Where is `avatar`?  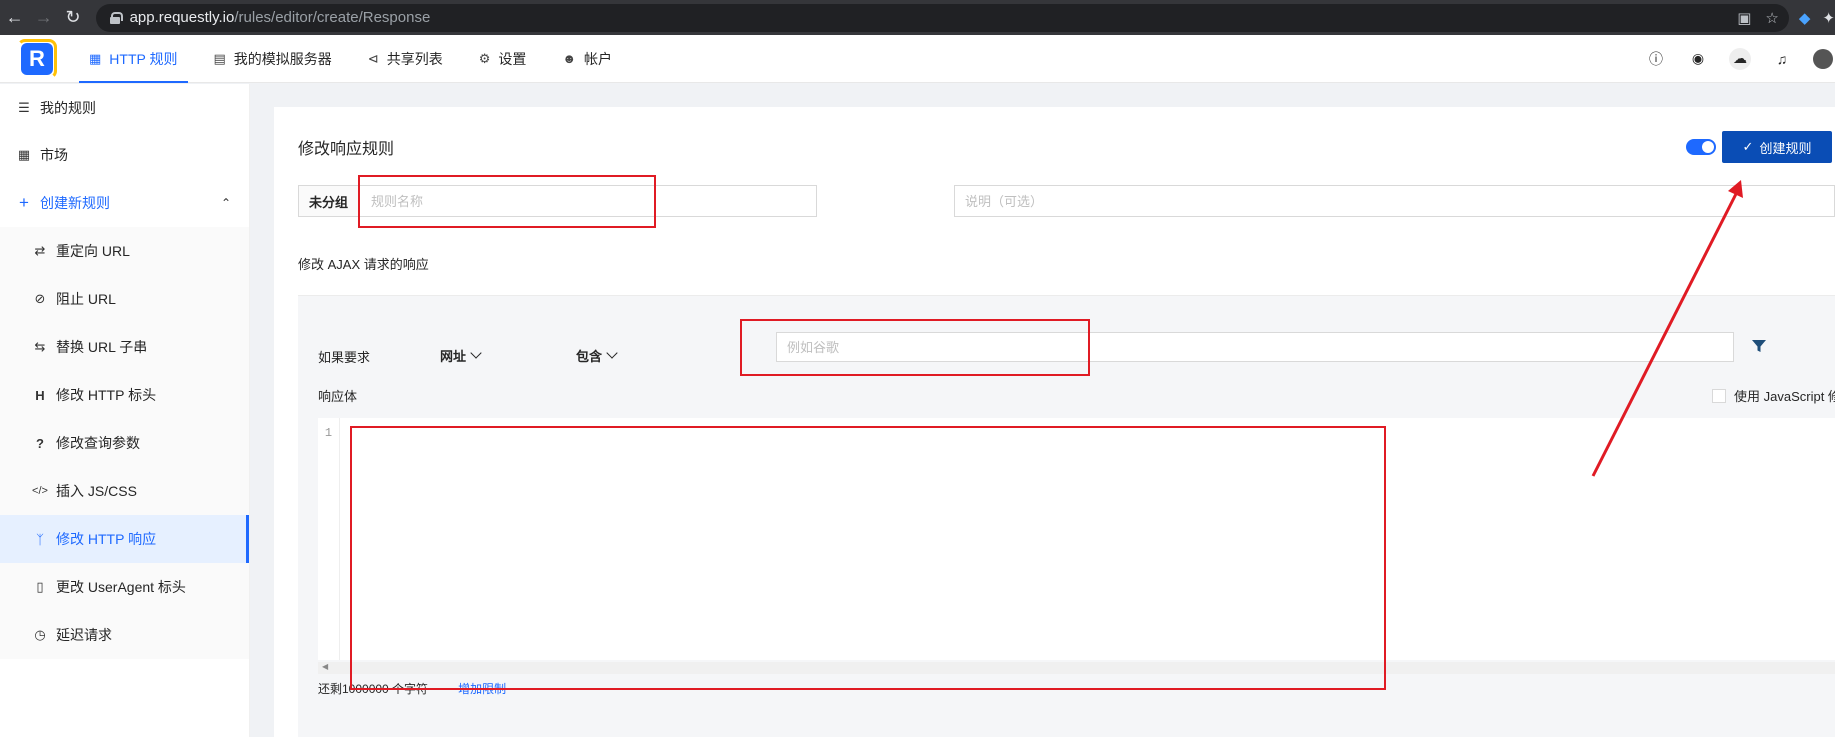 avatar is located at coordinates (1823, 58).